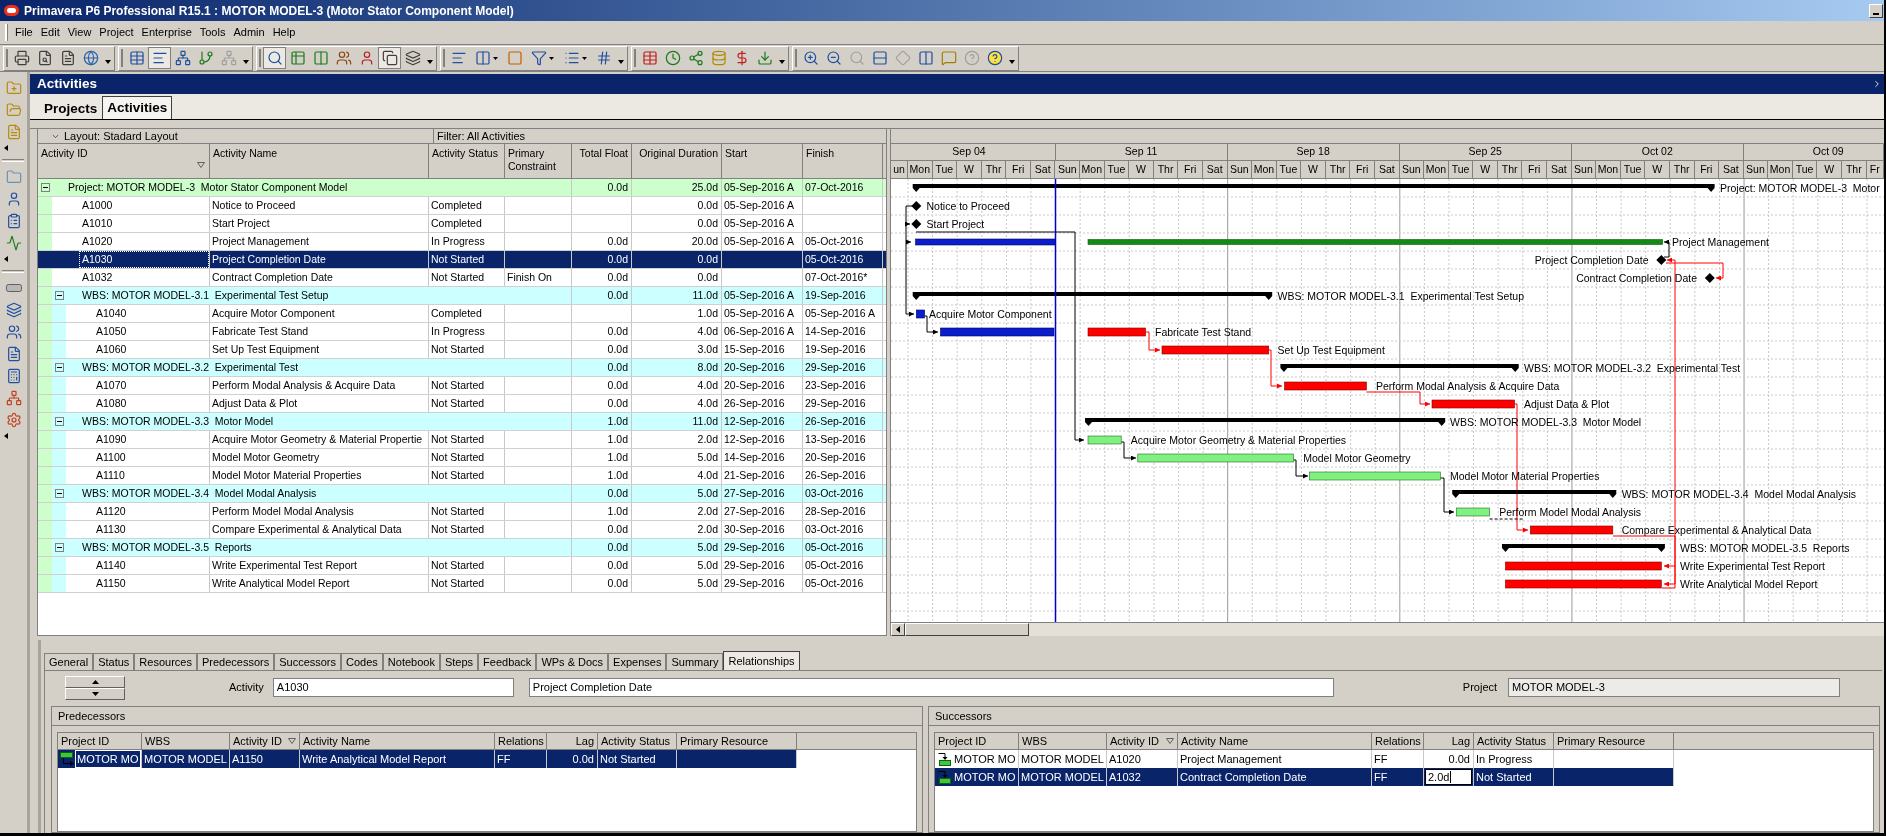 The height and width of the screenshot is (836, 1886). What do you see at coordinates (507, 661) in the screenshot?
I see `tab: Feedback` at bounding box center [507, 661].